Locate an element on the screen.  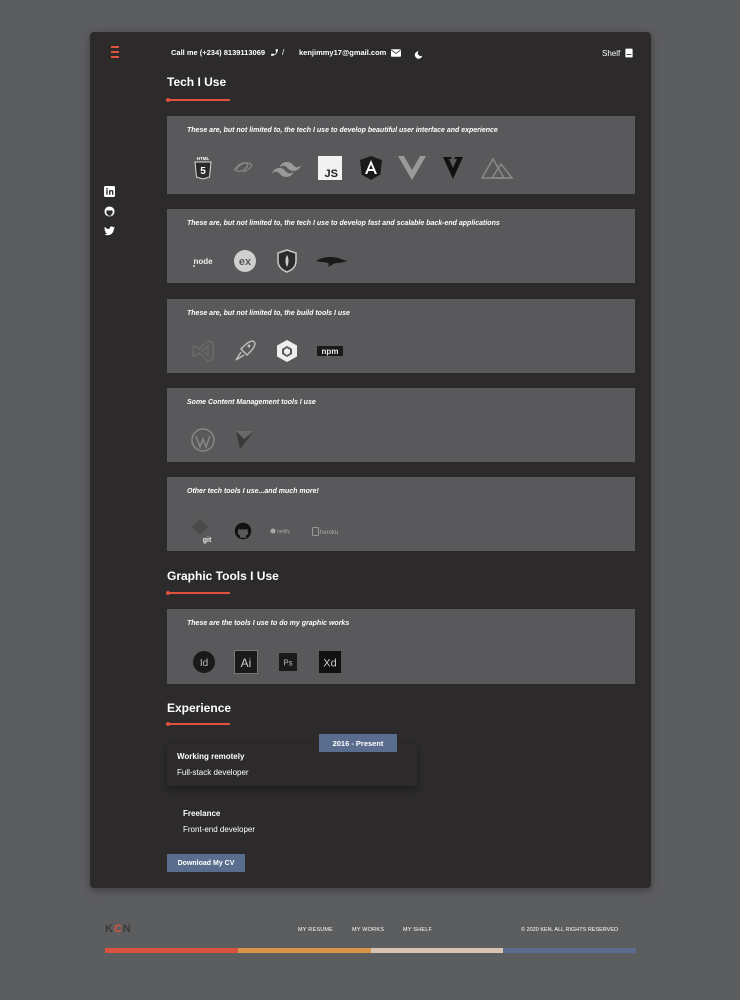
logo-letter-c: C is located at coordinates (118, 929).